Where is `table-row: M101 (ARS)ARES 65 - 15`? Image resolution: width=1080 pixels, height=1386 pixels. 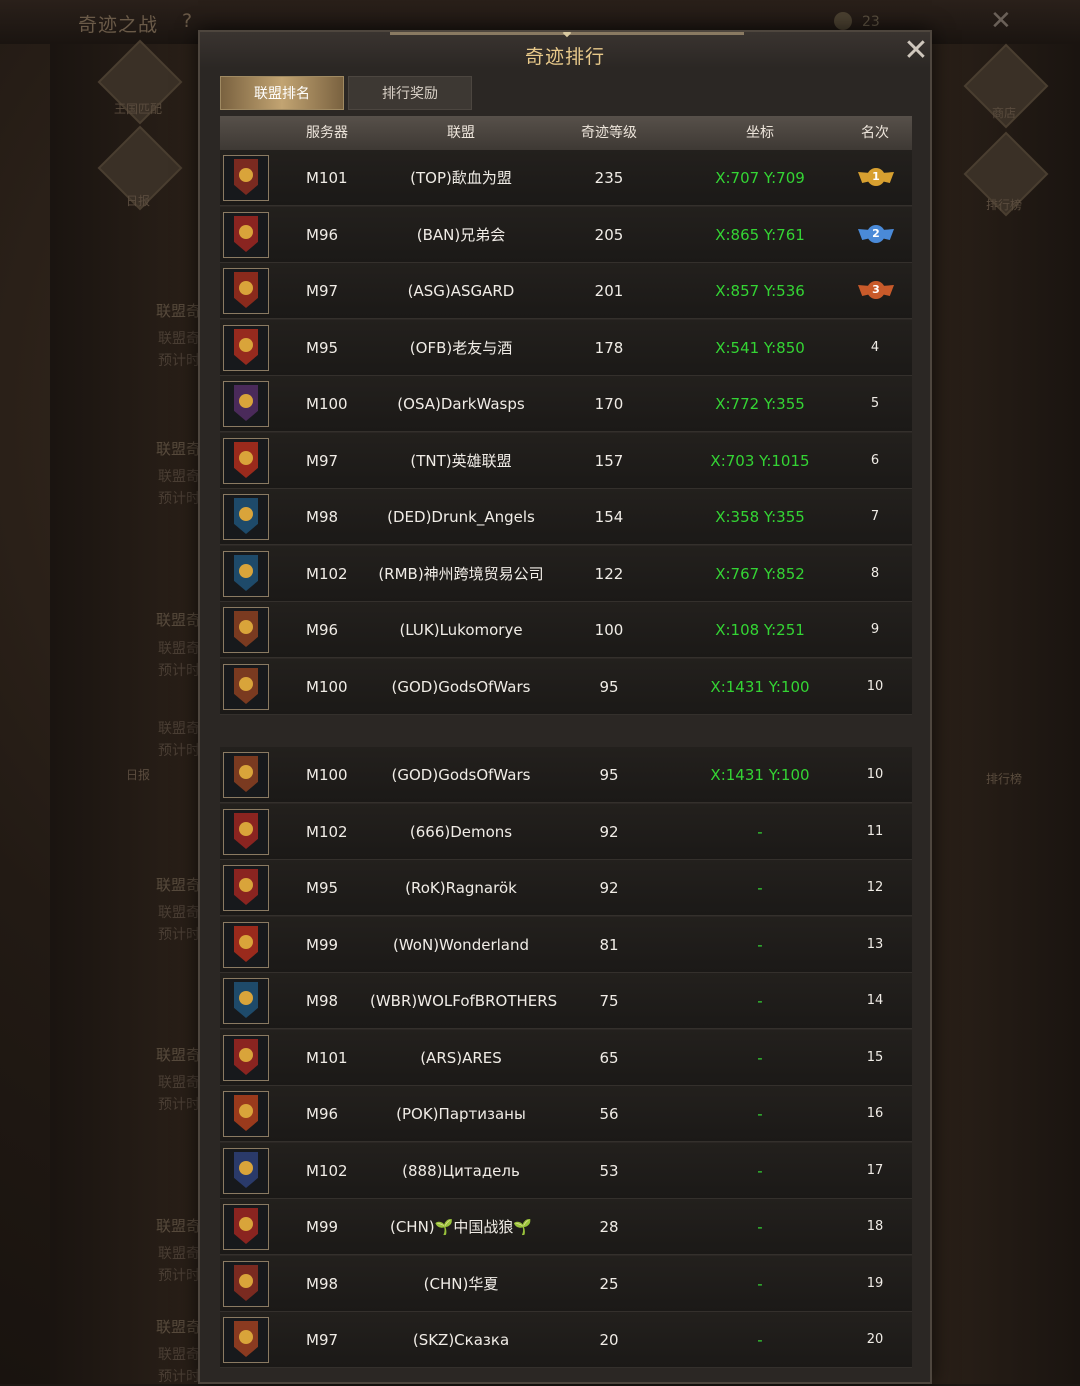
table-row: M101 (ARS)ARES 65 - 15 is located at coordinates (566, 1058).